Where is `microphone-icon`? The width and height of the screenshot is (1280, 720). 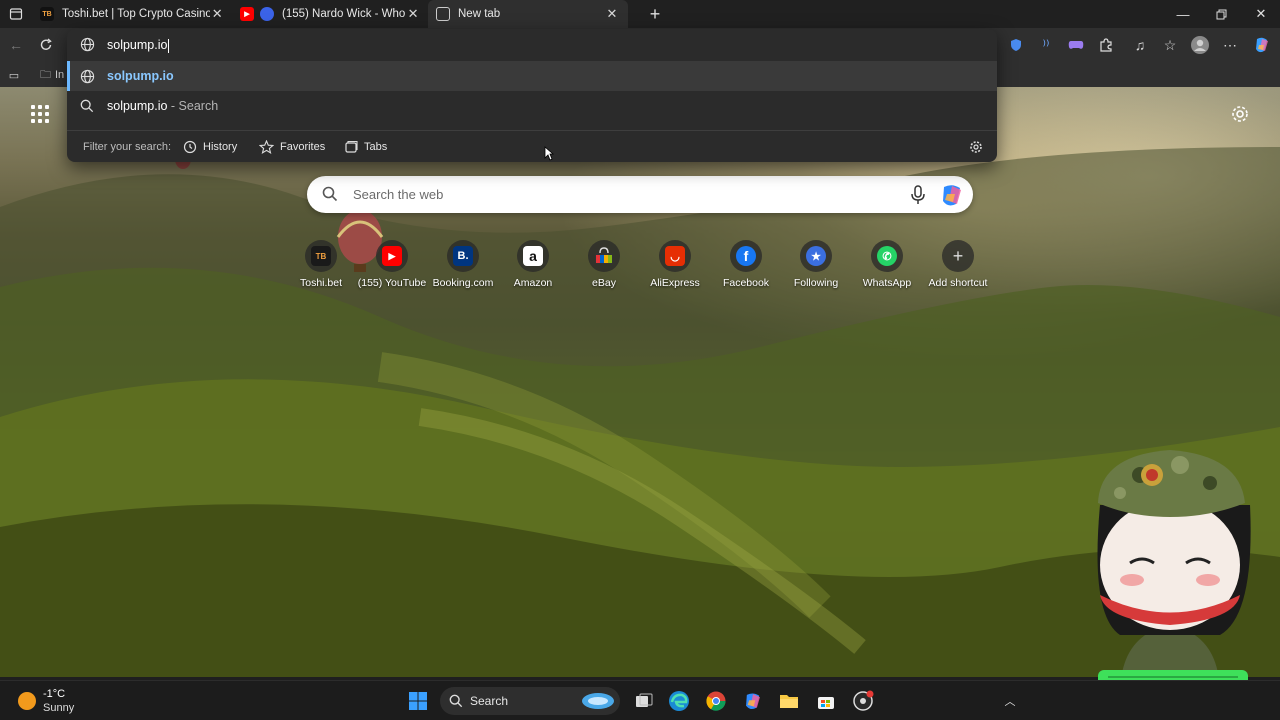 microphone-icon is located at coordinates (918, 195).